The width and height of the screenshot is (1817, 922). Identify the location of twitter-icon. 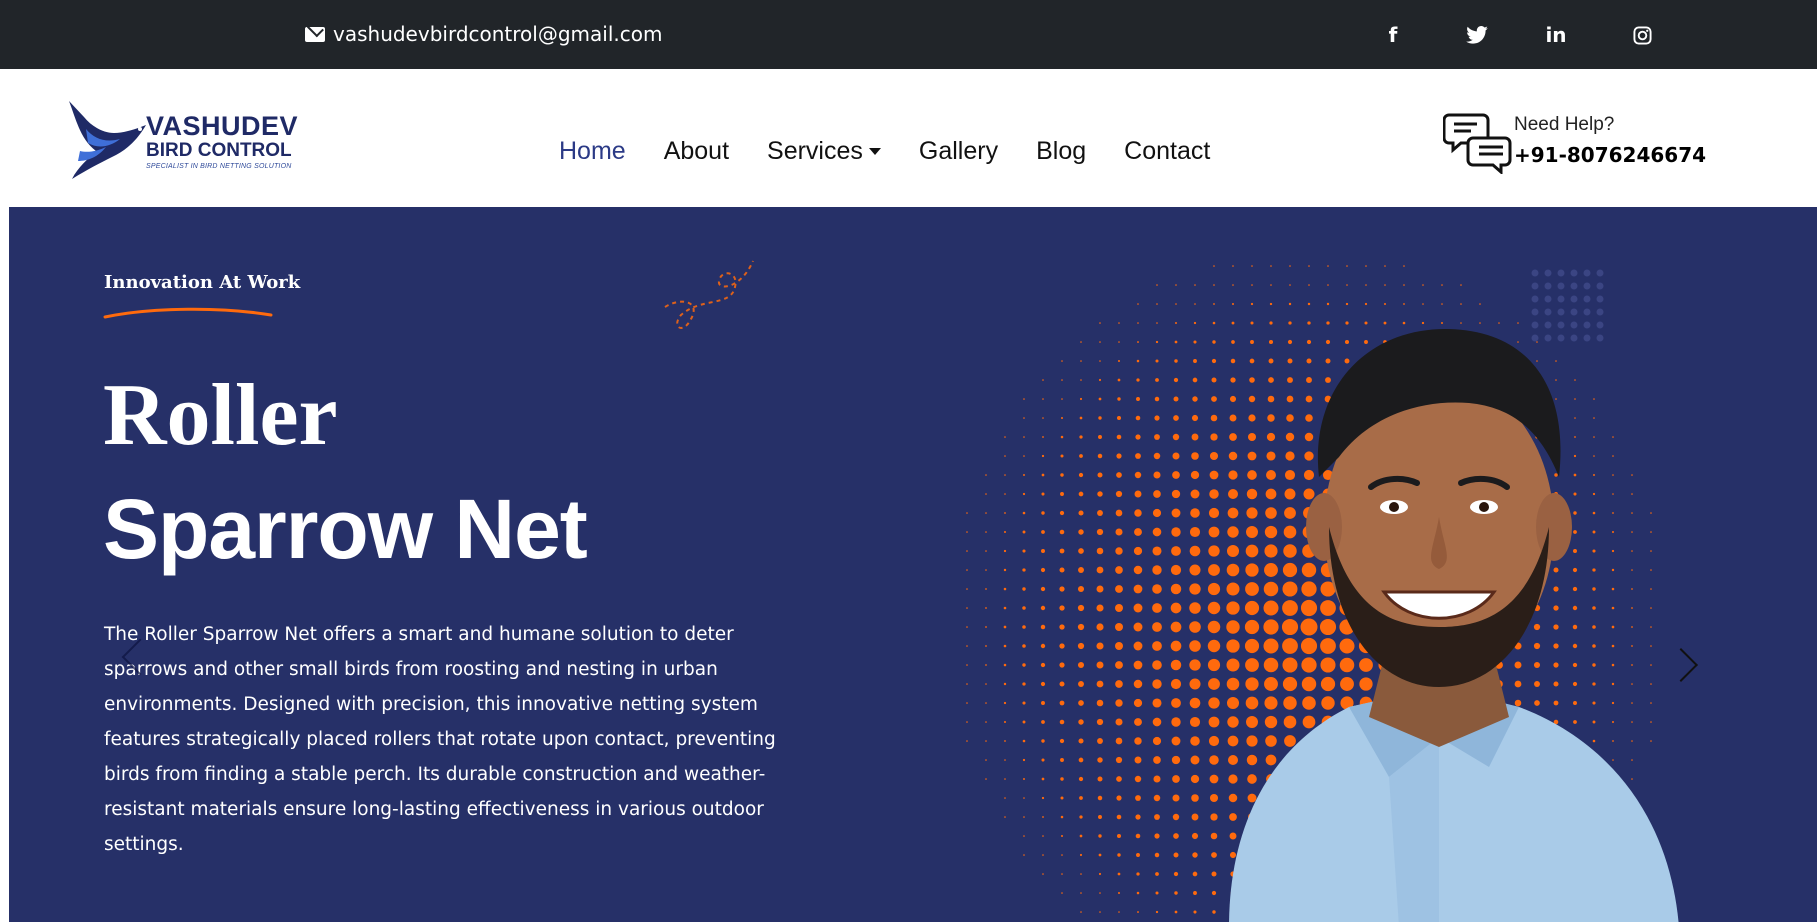
(1477, 35).